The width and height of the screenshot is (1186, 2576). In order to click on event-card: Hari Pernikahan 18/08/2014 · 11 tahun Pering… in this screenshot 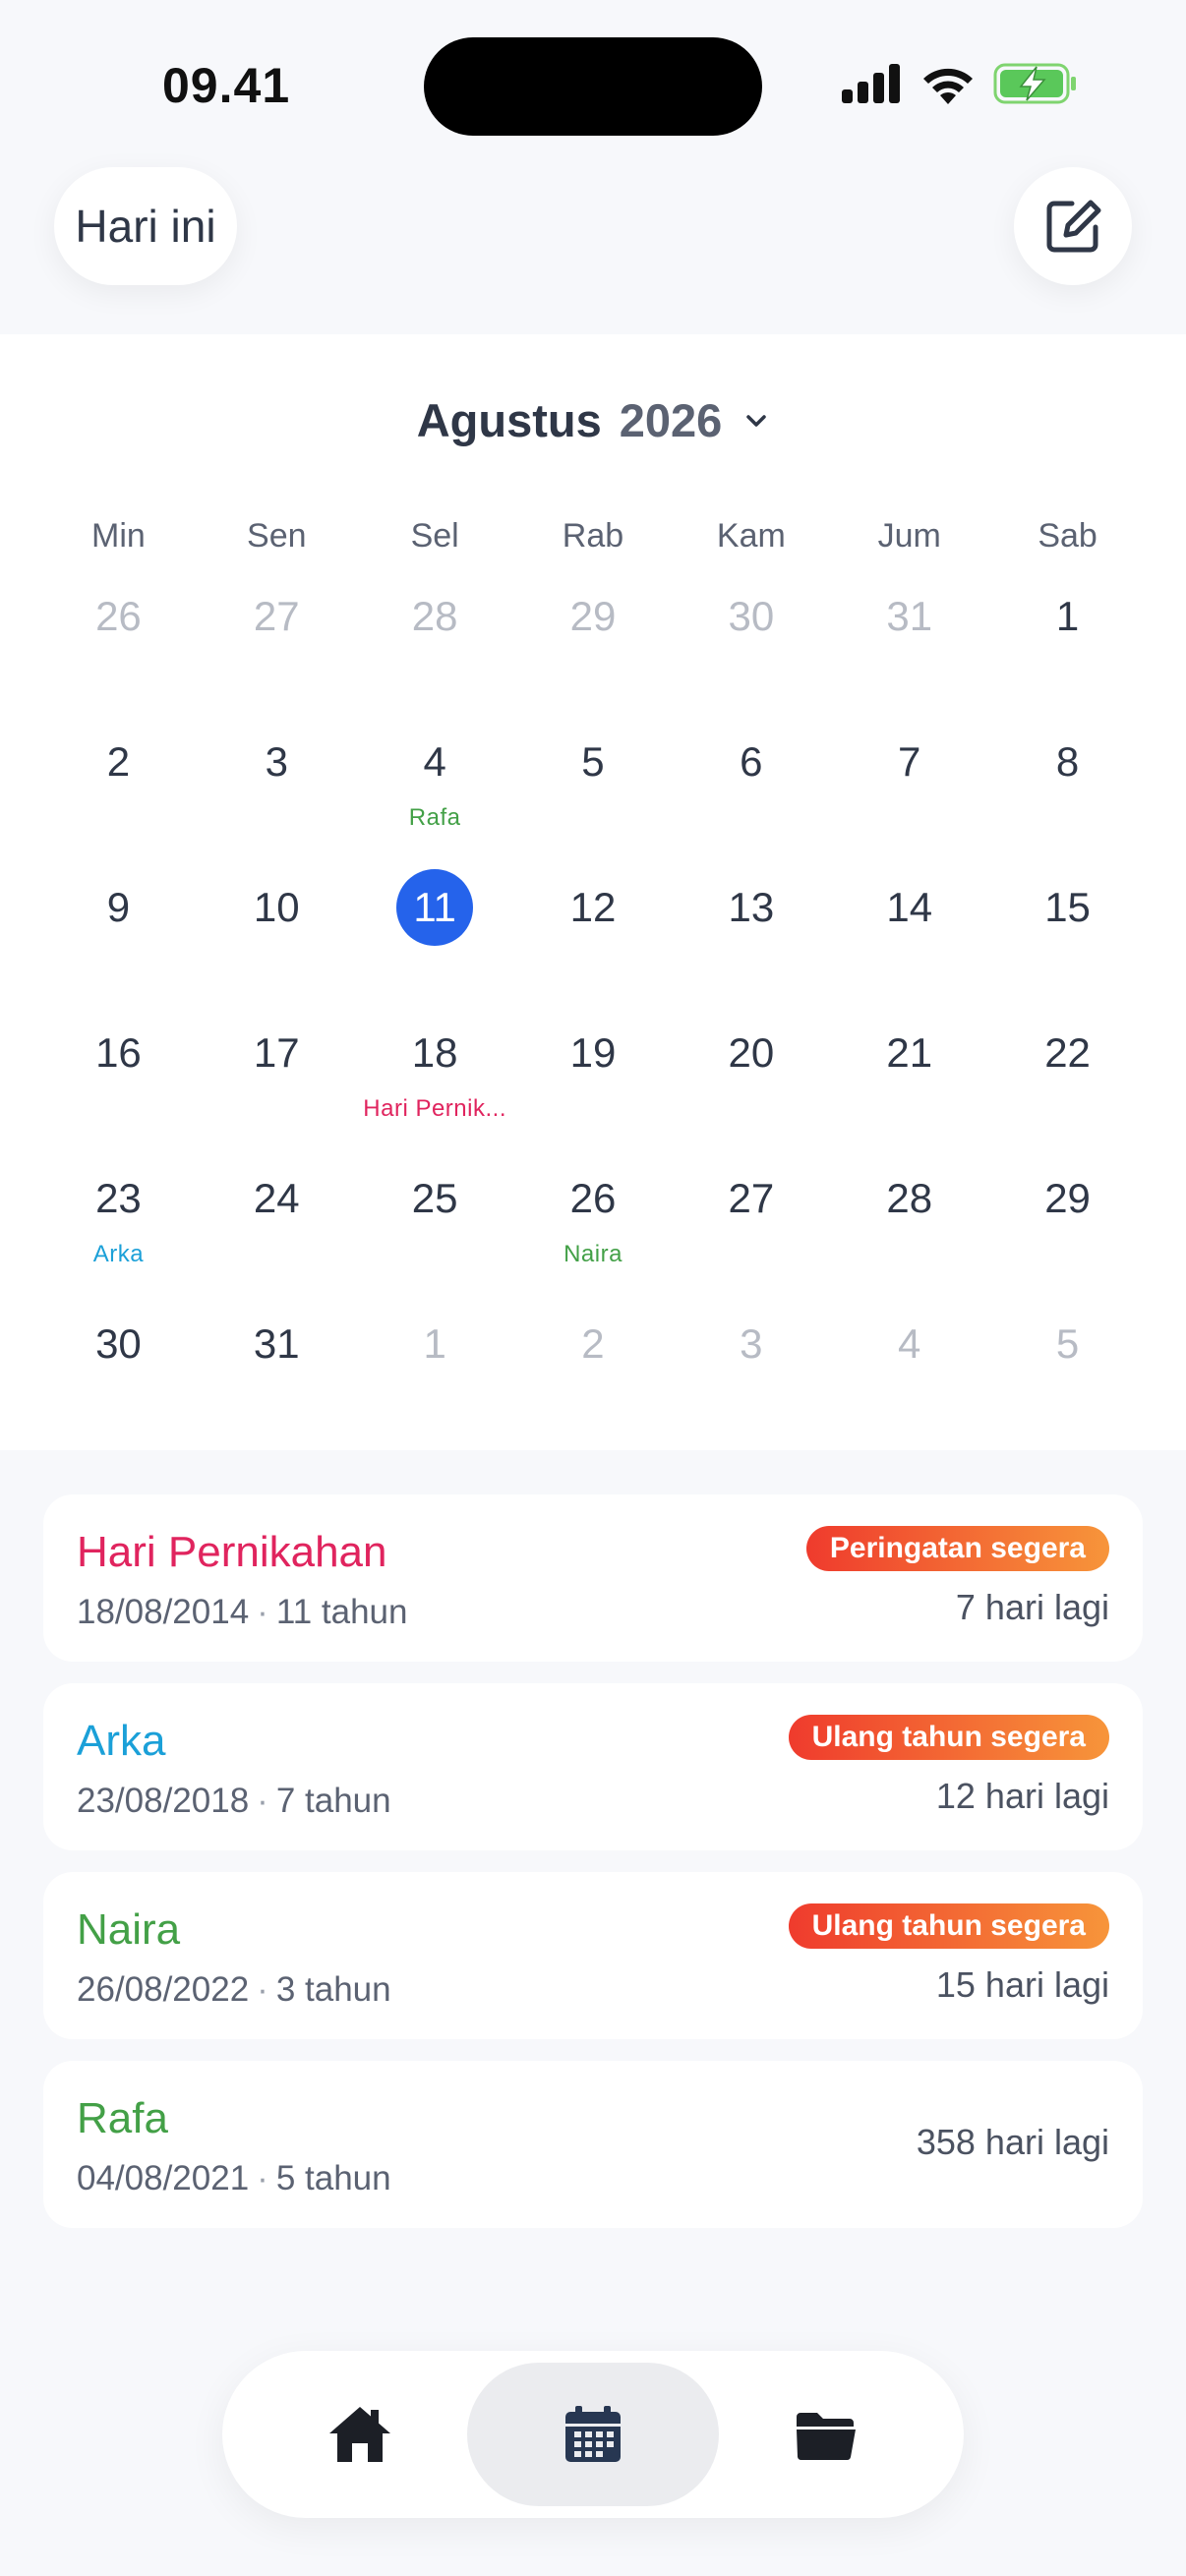, I will do `click(593, 1578)`.